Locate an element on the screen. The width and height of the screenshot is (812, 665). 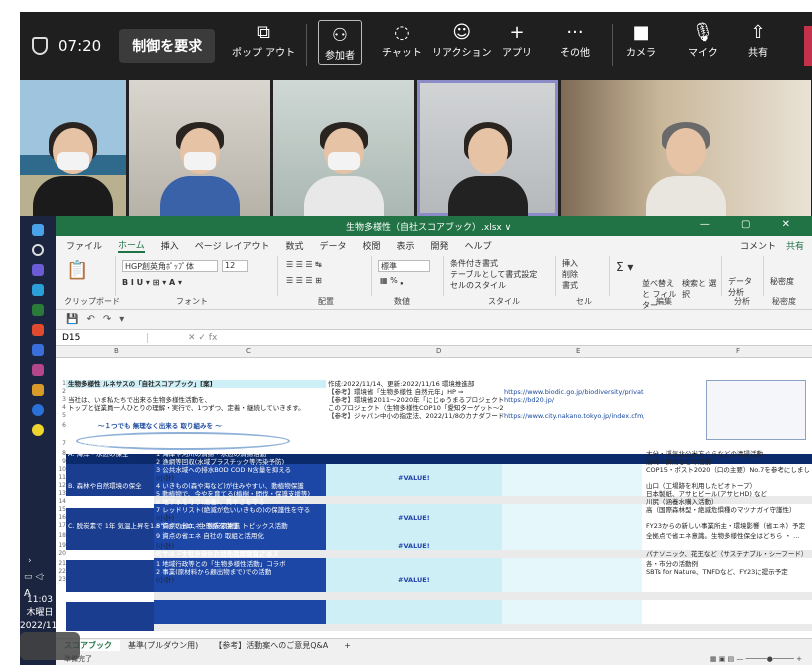
align-icons: ☰ ☰ ☰ ↹ is located at coordinates (304, 264).